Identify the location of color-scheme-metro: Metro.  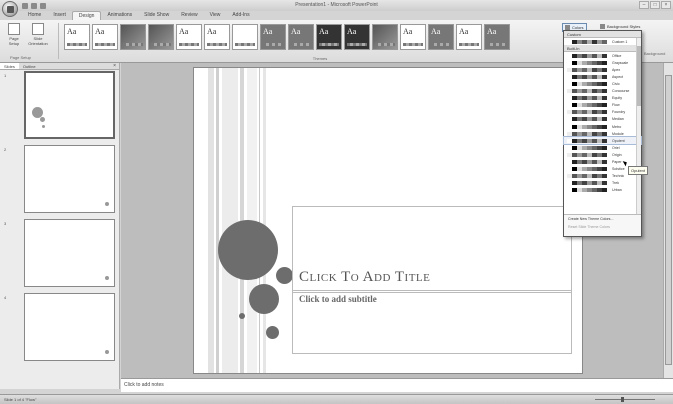
(602, 126).